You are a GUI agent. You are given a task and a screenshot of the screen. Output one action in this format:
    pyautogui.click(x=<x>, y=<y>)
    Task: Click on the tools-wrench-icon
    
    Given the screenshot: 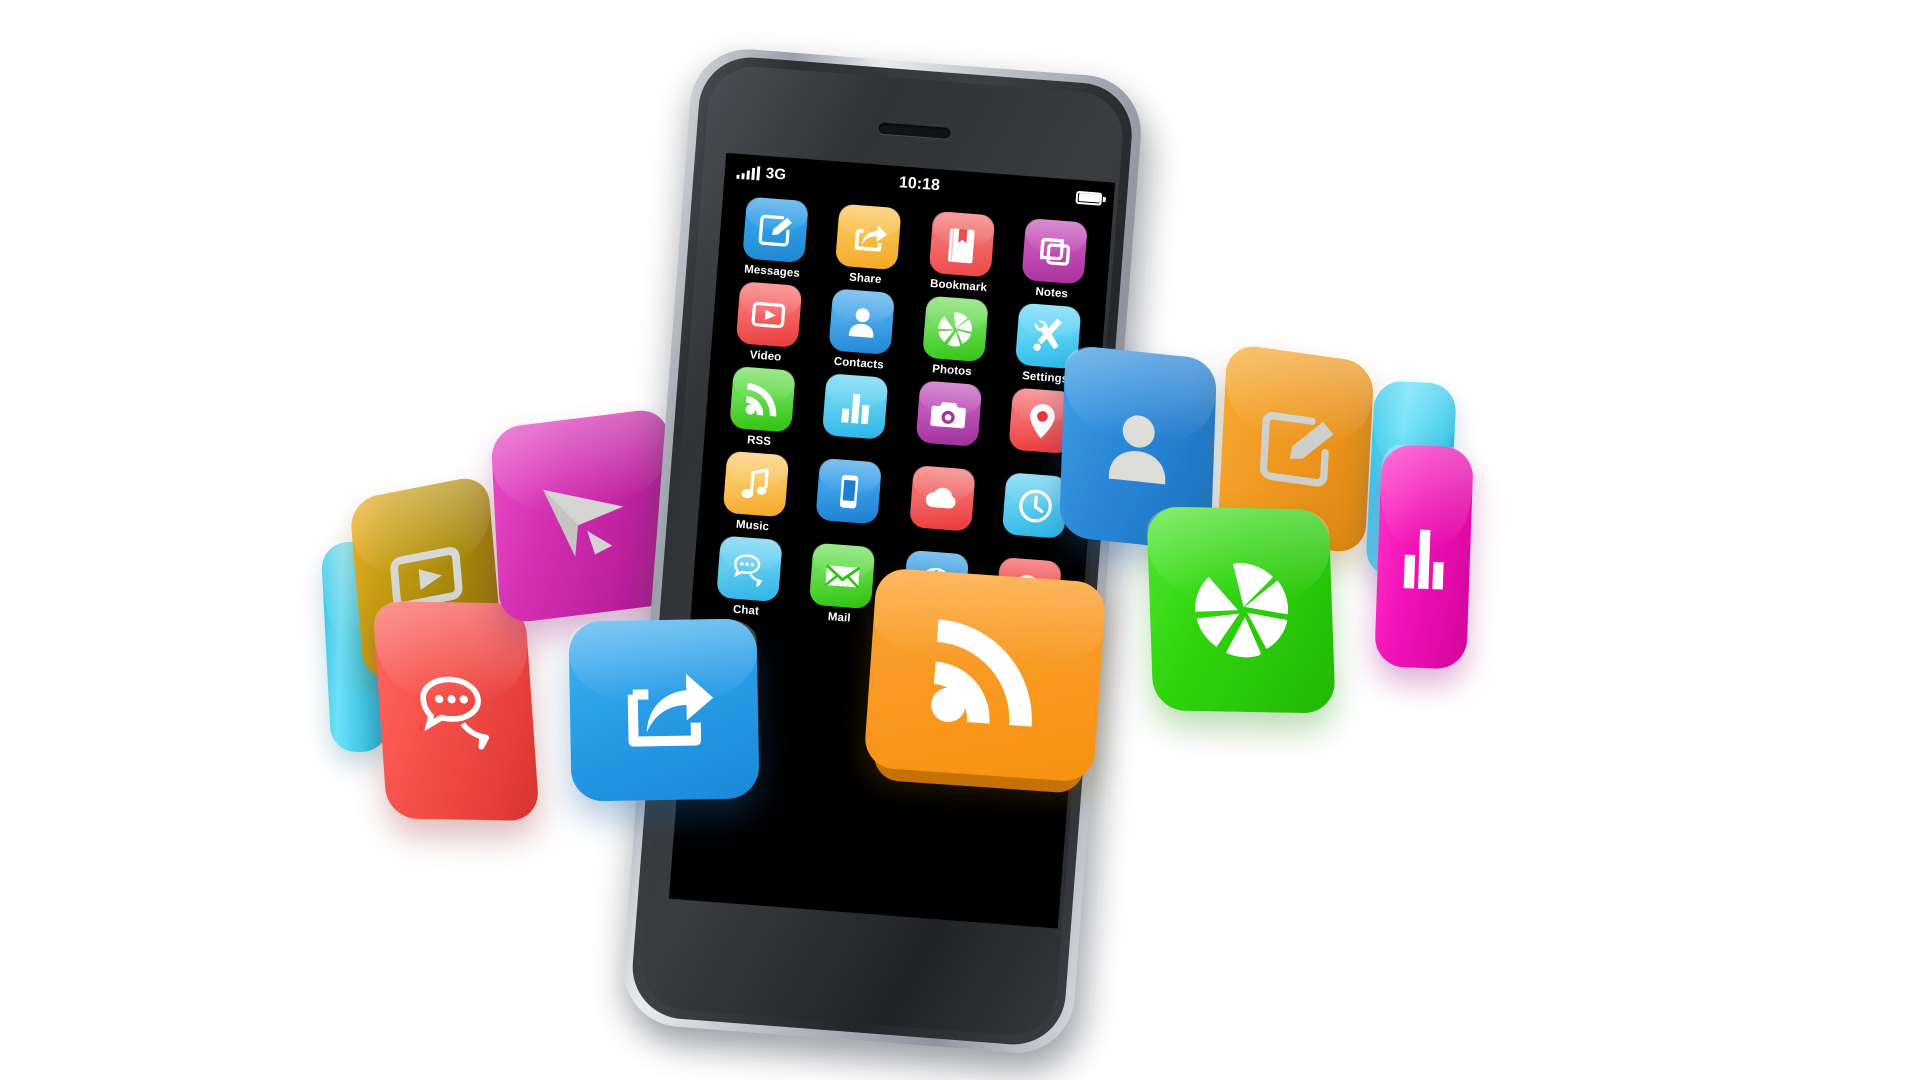 What is the action you would take?
    pyautogui.click(x=1048, y=336)
    